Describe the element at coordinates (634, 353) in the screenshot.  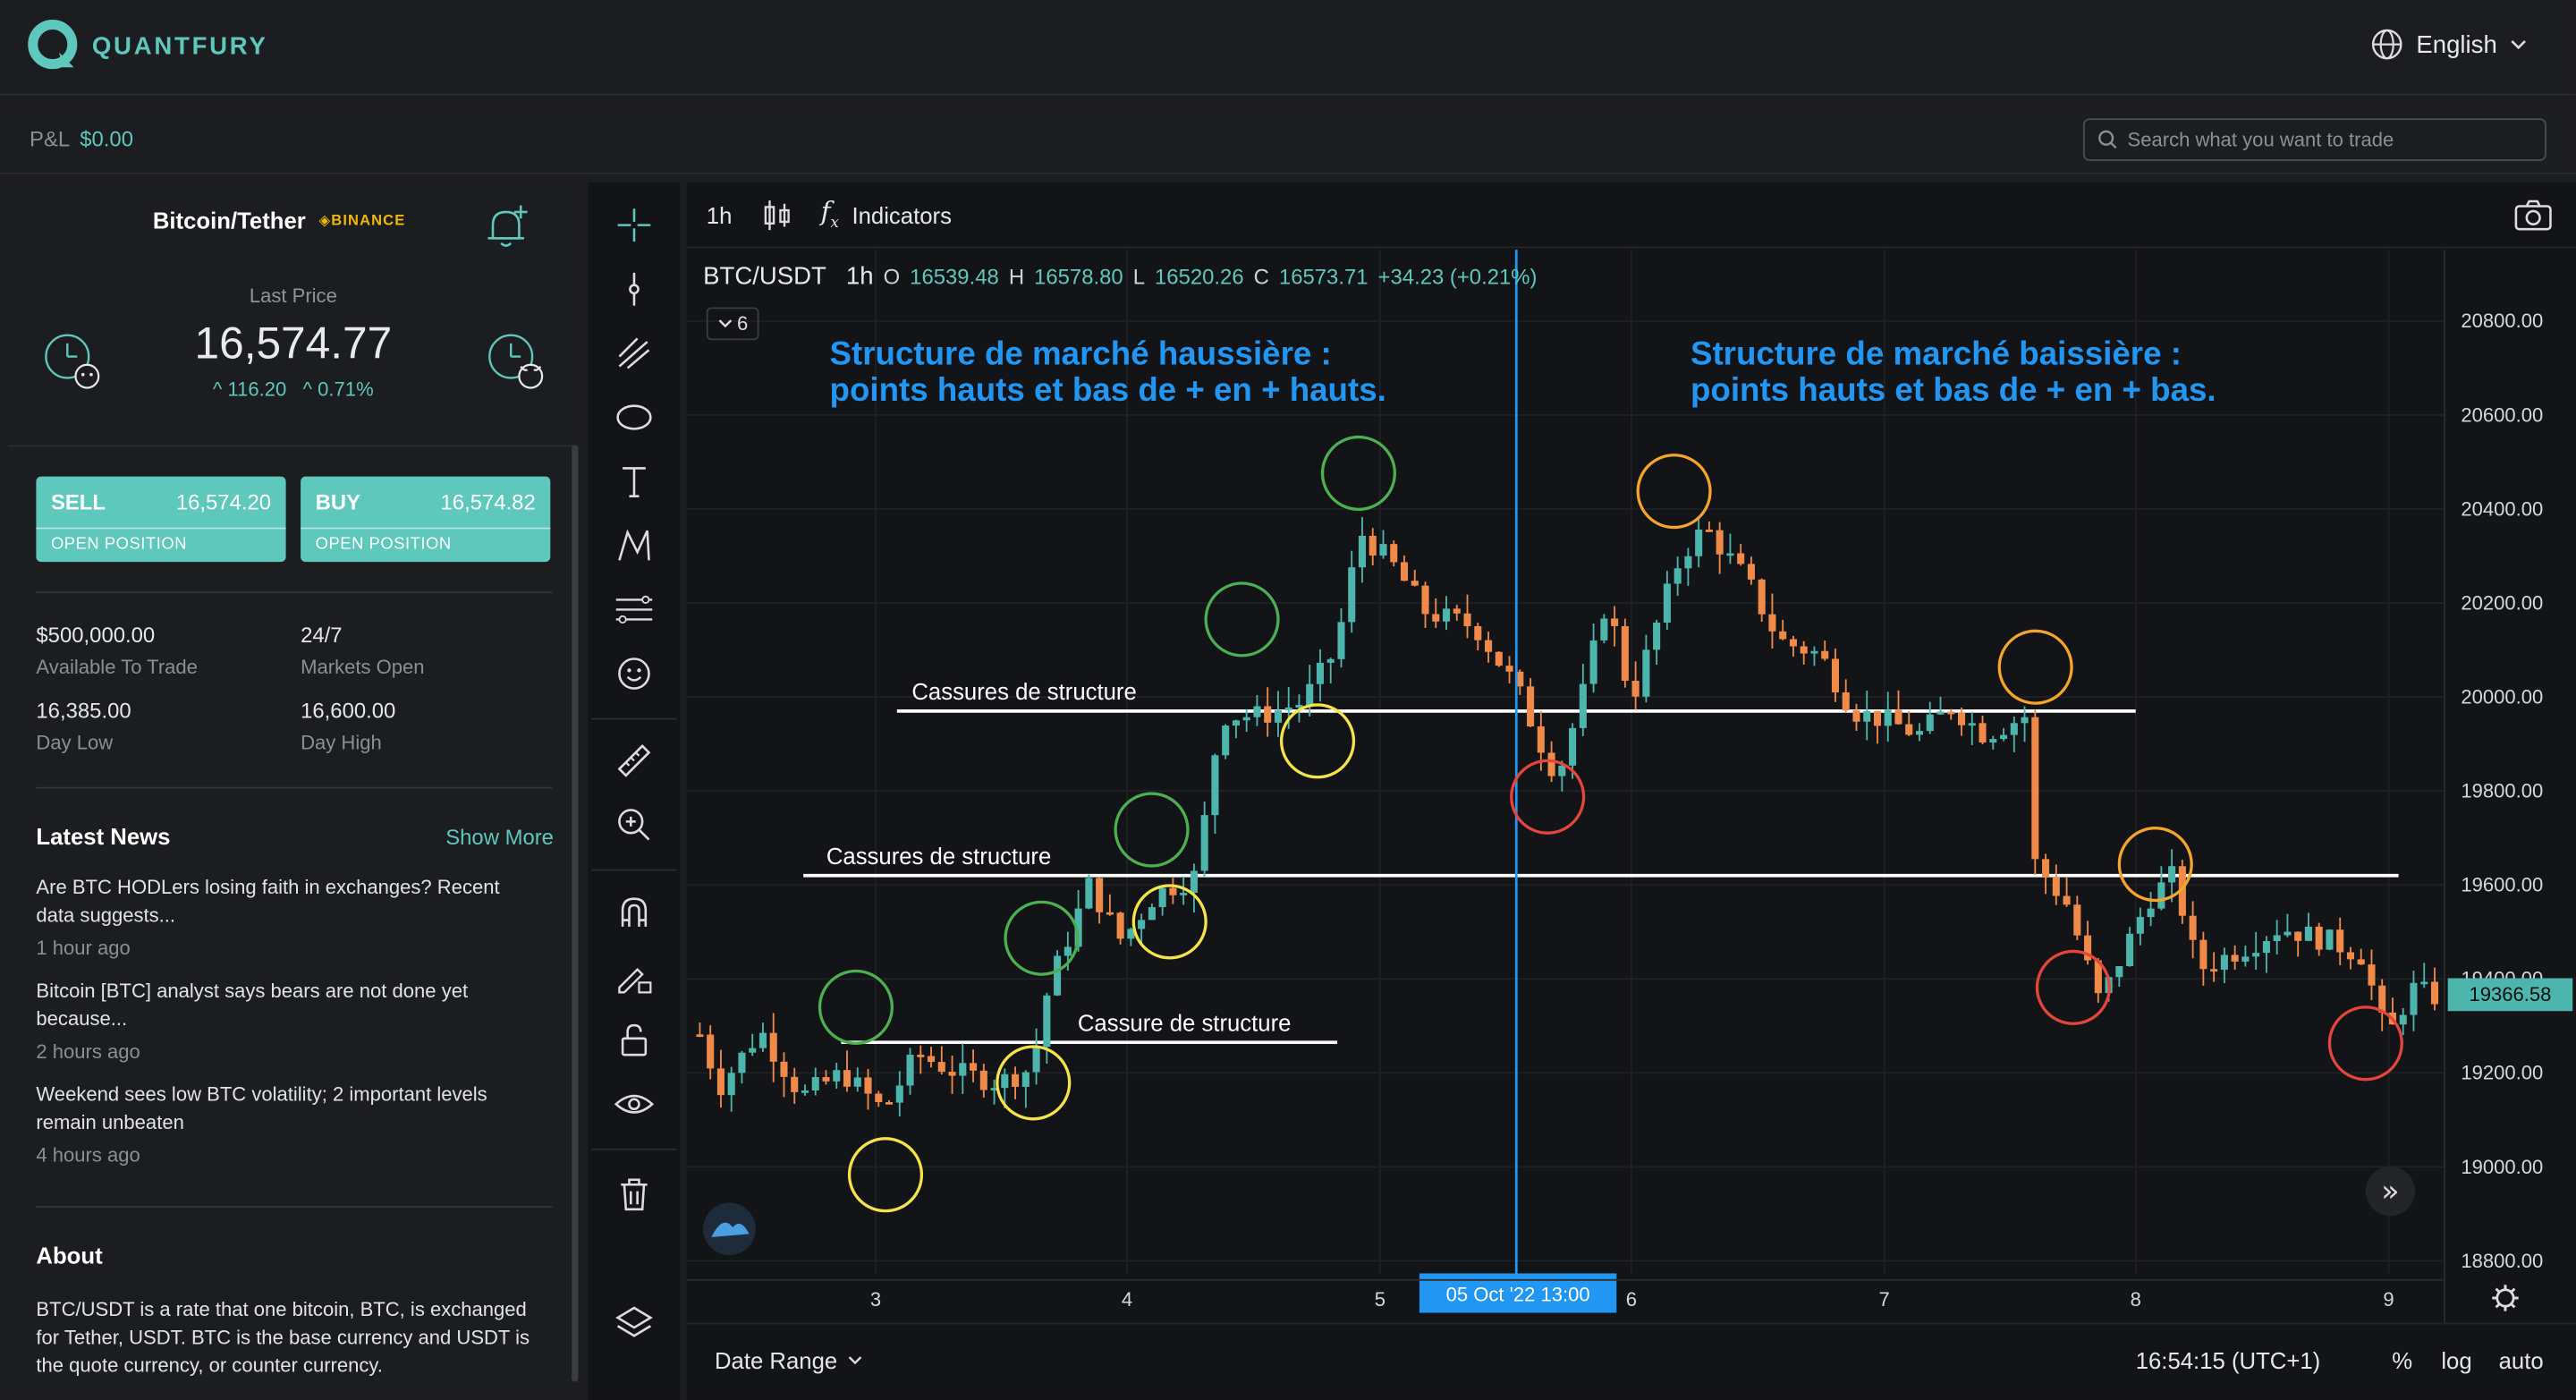
I see `fib-tool` at that location.